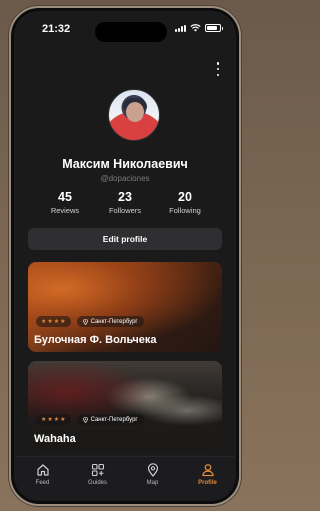 This screenshot has width=320, height=511. What do you see at coordinates (125, 478) in the screenshot?
I see `tab-bar: Feed Guides Map Profile` at bounding box center [125, 478].